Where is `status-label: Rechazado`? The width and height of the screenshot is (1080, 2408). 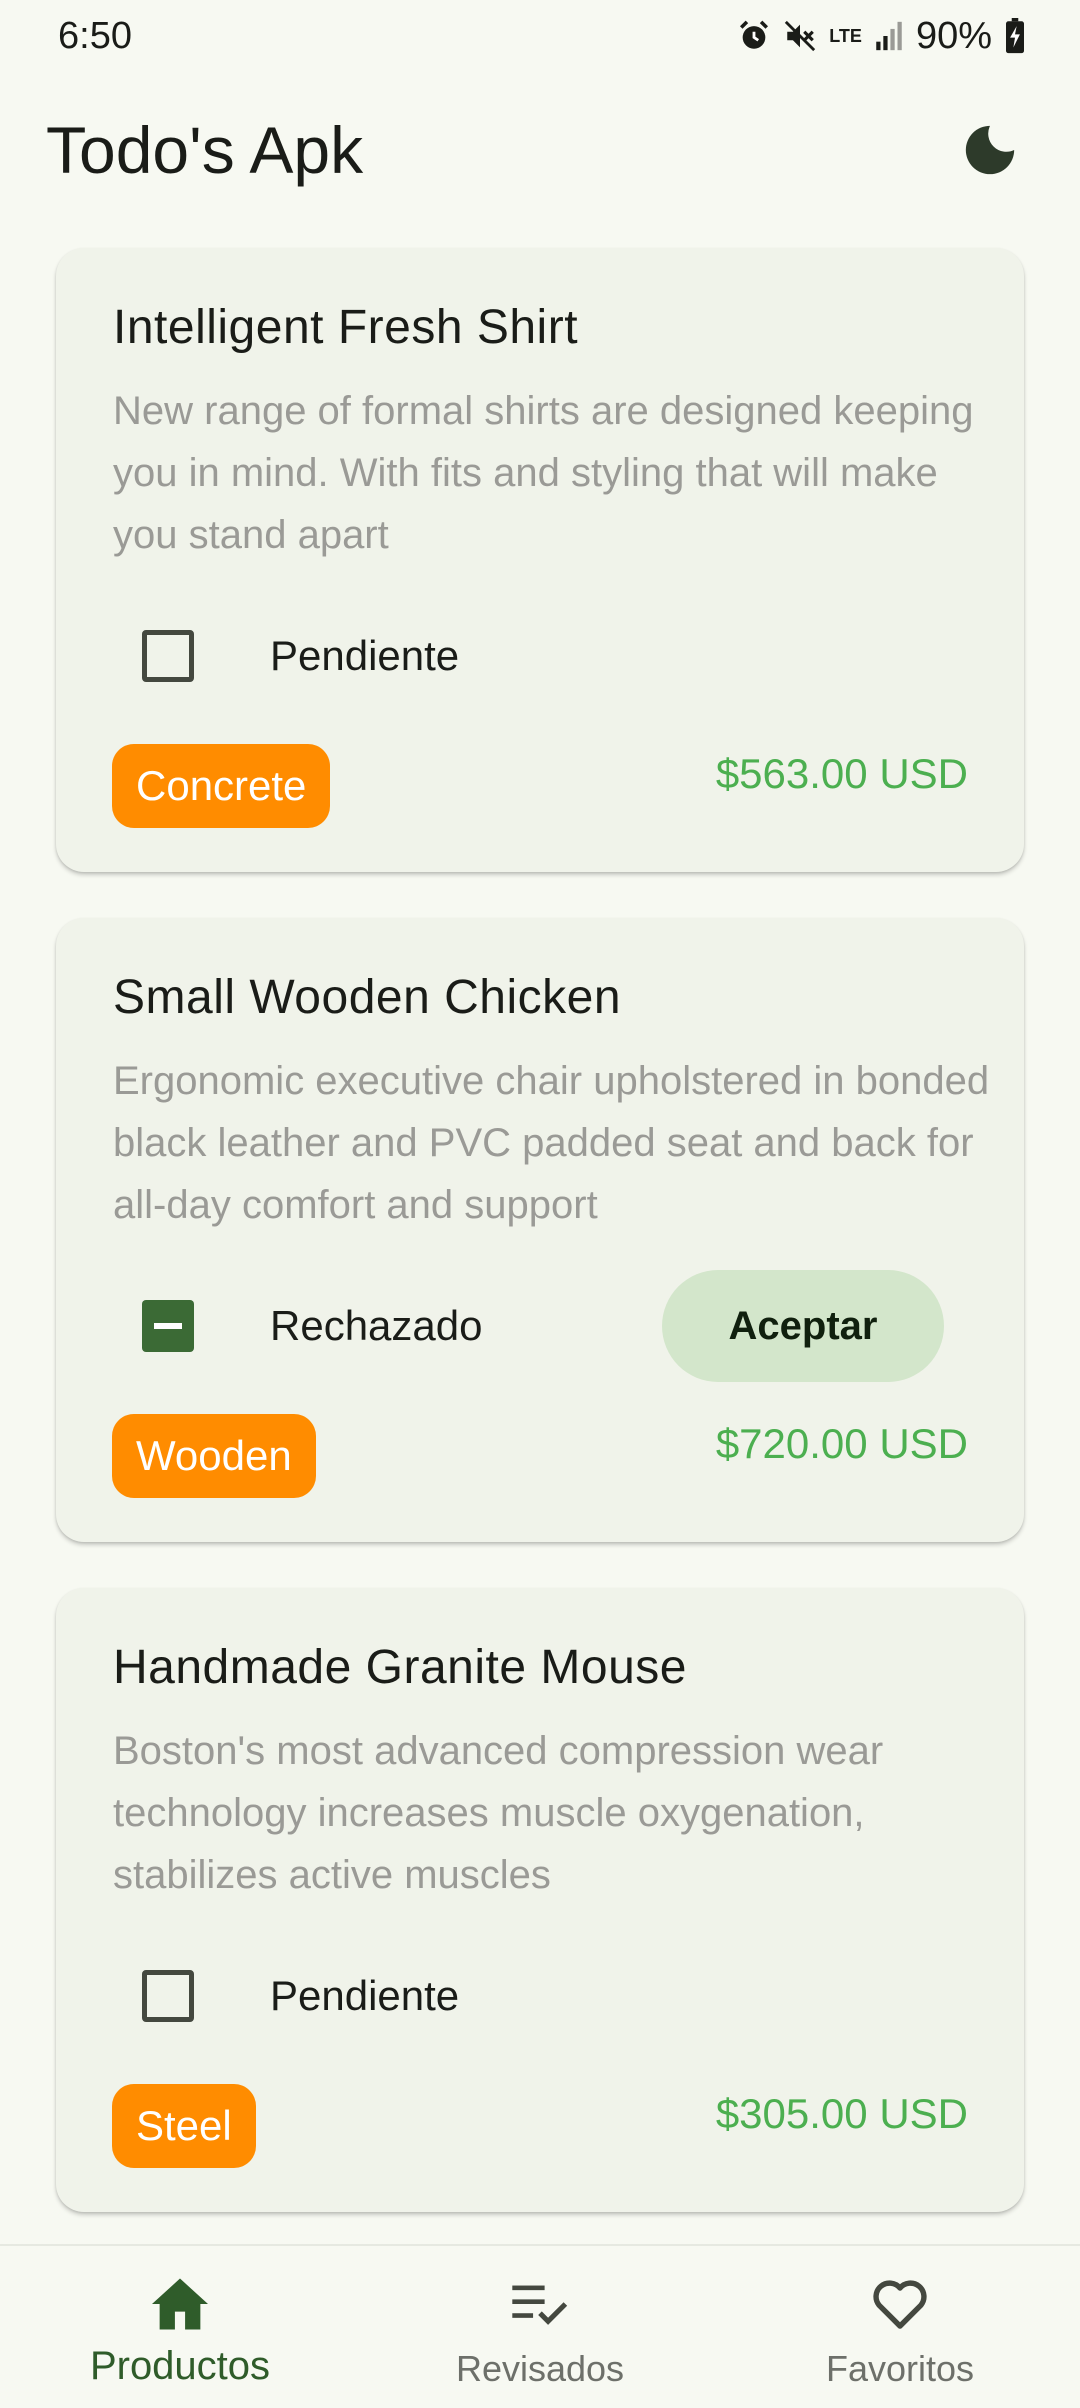 status-label: Rechazado is located at coordinates (376, 1325).